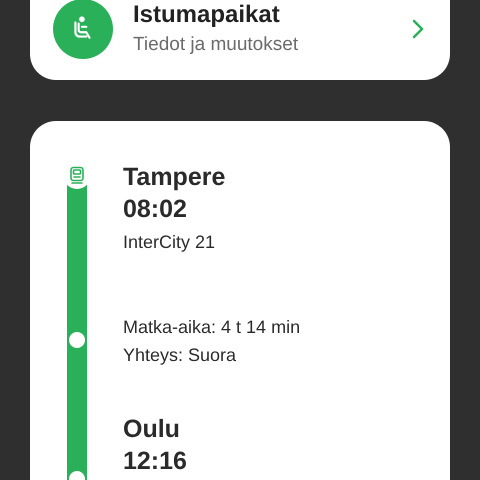 The width and height of the screenshot is (480, 480). What do you see at coordinates (216, 45) in the screenshot?
I see `seat-card-subtitle: Tiedot ja muutokset` at bounding box center [216, 45].